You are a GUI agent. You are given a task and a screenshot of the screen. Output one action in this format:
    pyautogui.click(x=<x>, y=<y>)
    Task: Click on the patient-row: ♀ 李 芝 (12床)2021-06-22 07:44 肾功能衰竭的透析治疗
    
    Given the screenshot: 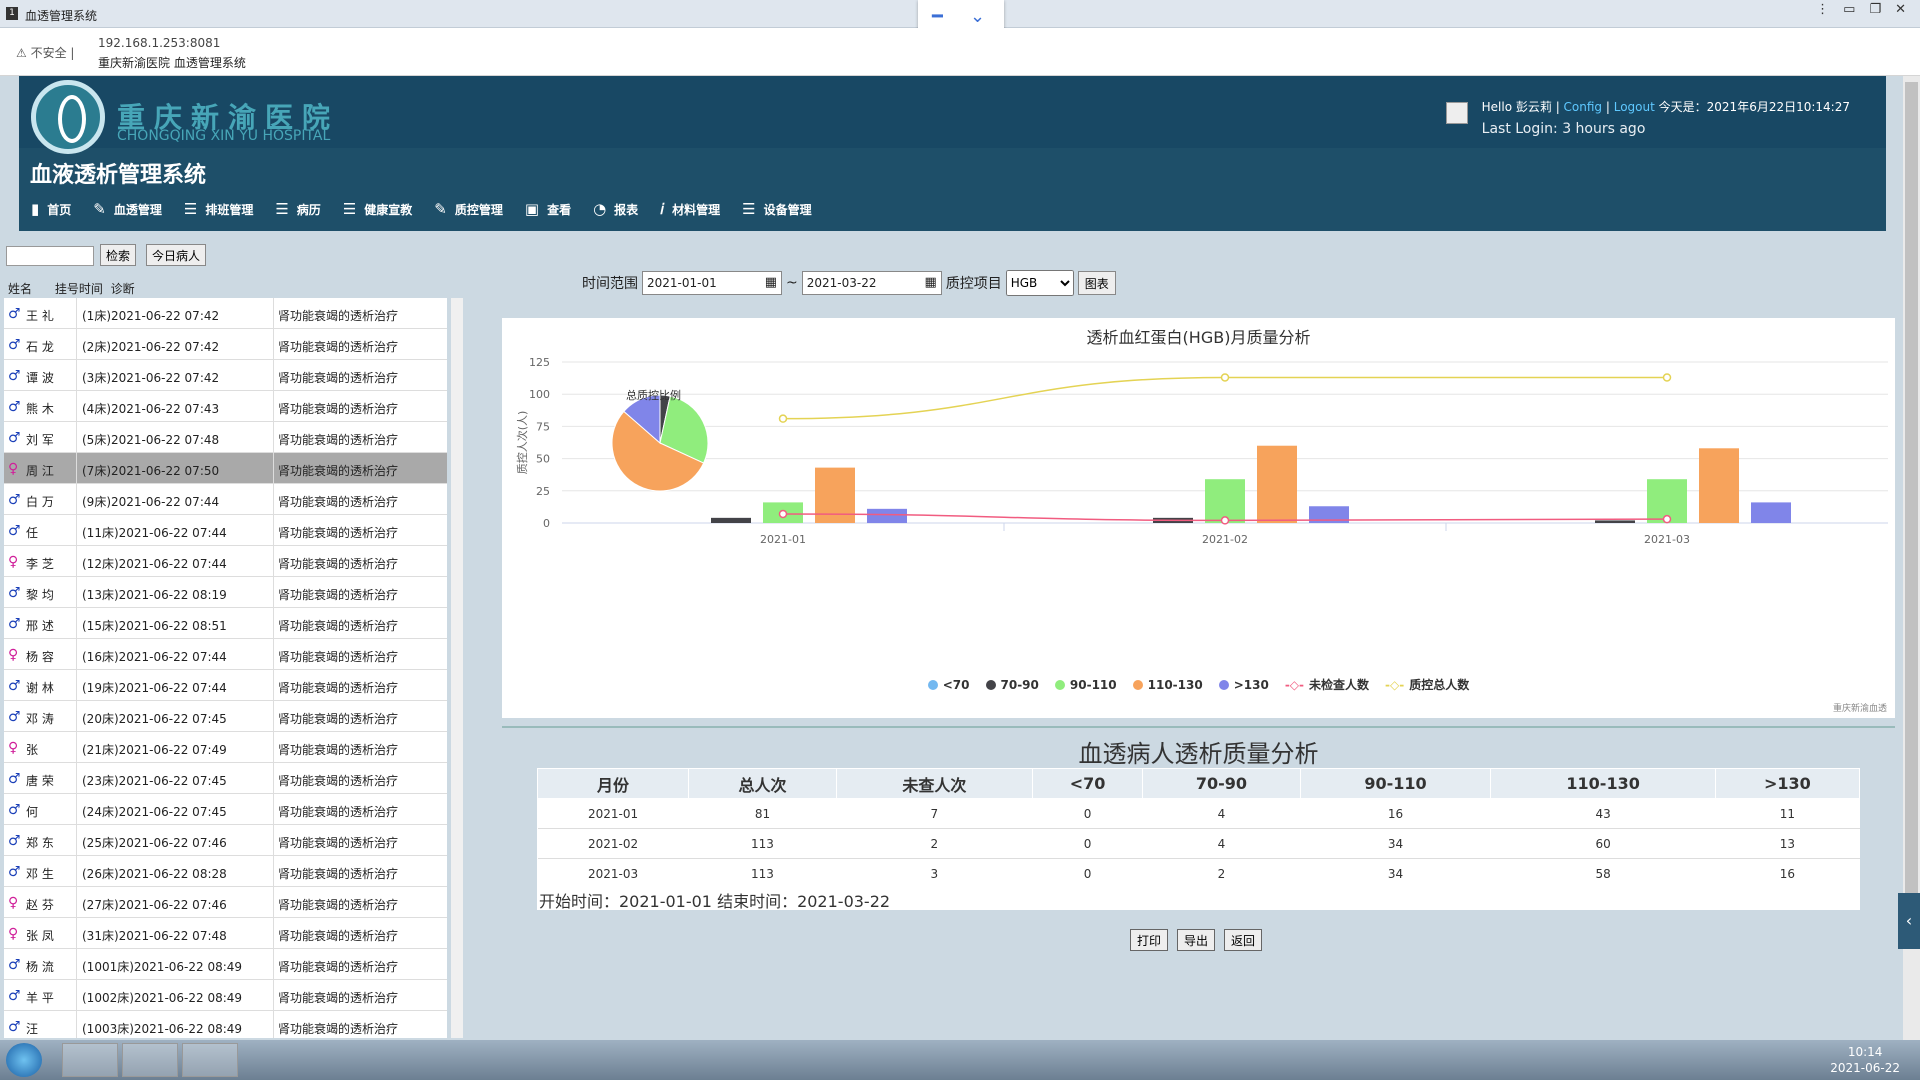 What is the action you would take?
    pyautogui.click(x=225, y=561)
    